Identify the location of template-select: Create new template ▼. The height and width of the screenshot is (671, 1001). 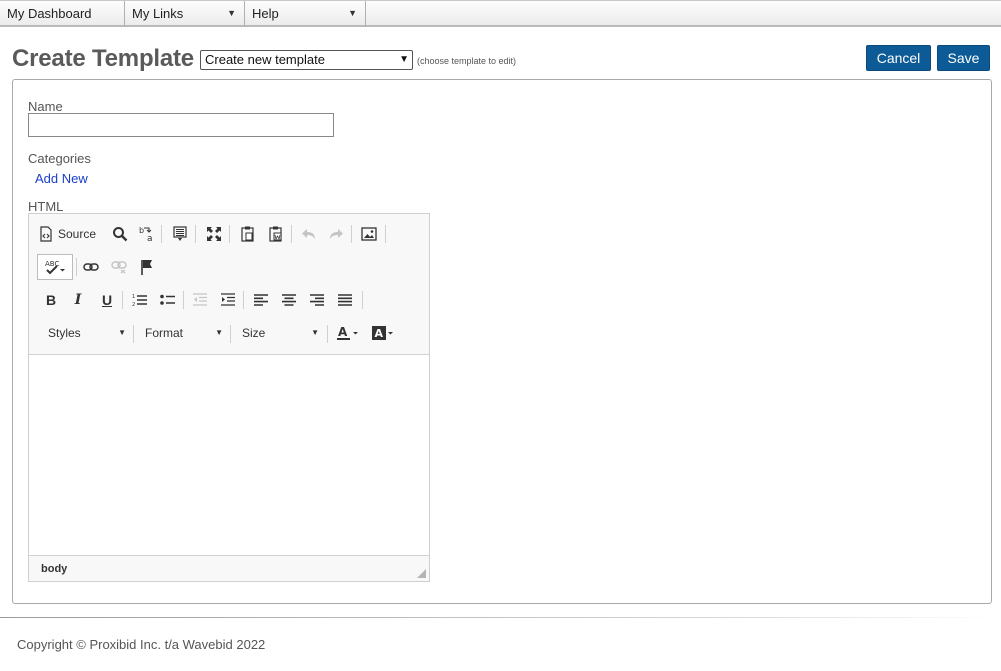
(306, 60).